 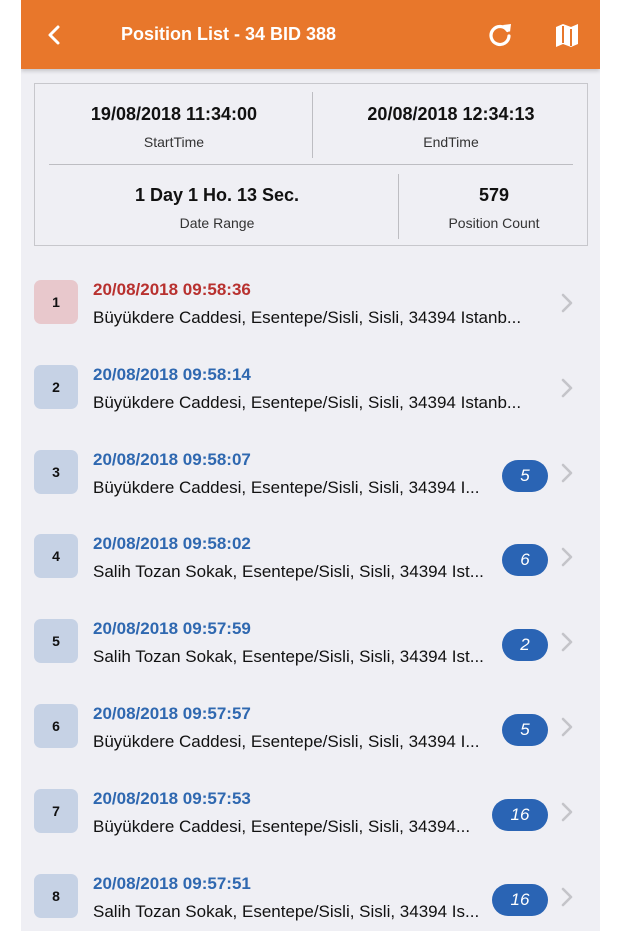 What do you see at coordinates (172, 289) in the screenshot?
I see `position-time: 20/08/2018 09:58:36` at bounding box center [172, 289].